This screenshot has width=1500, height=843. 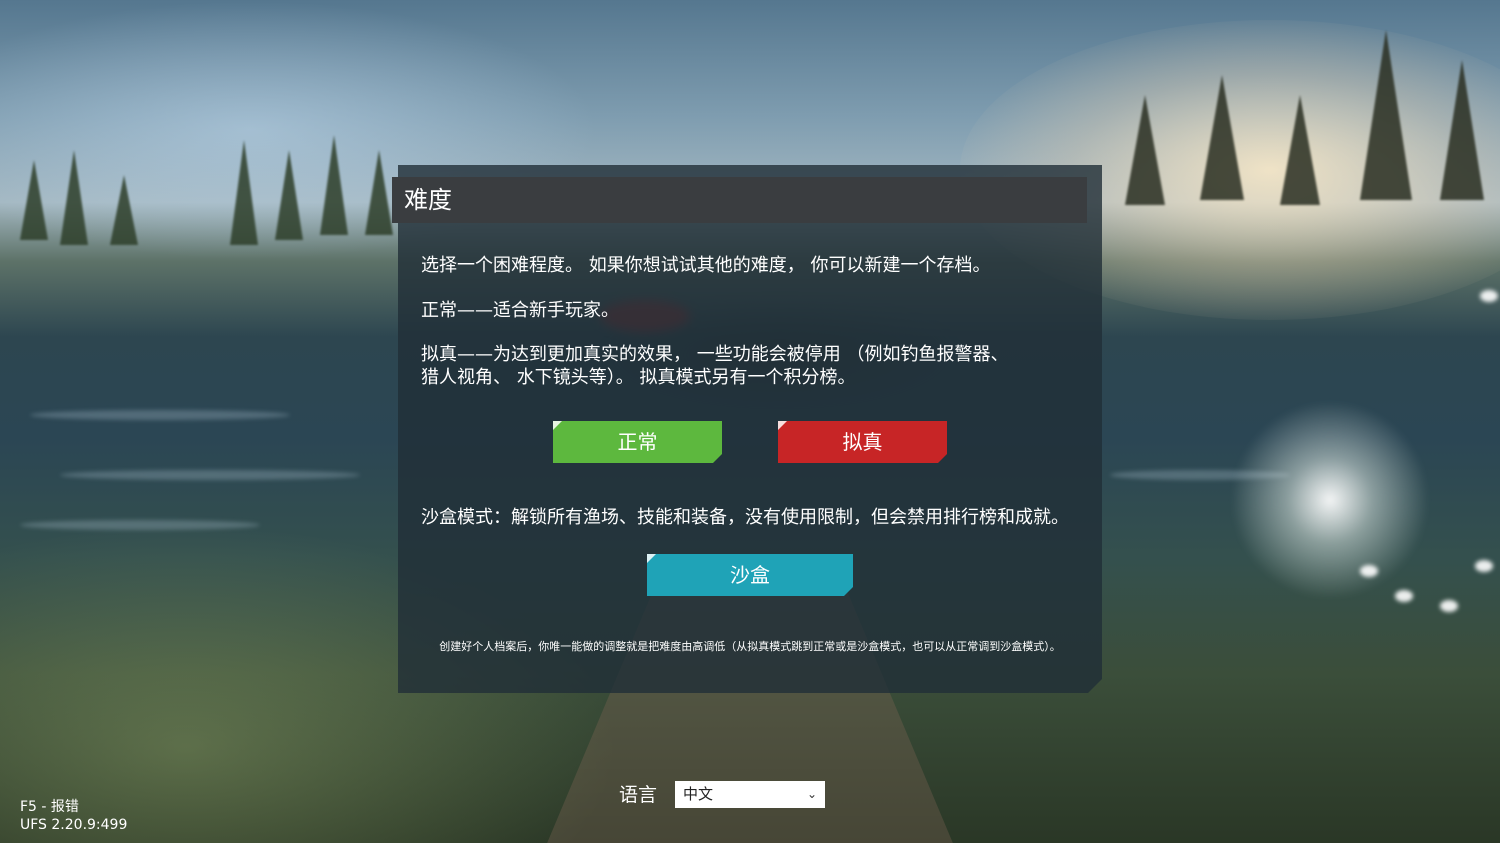 What do you see at coordinates (706, 265) in the screenshot?
I see `intro-text: 选择一个困难程度。 如果你想试试其他的难度， 你可以新建一个存档。` at bounding box center [706, 265].